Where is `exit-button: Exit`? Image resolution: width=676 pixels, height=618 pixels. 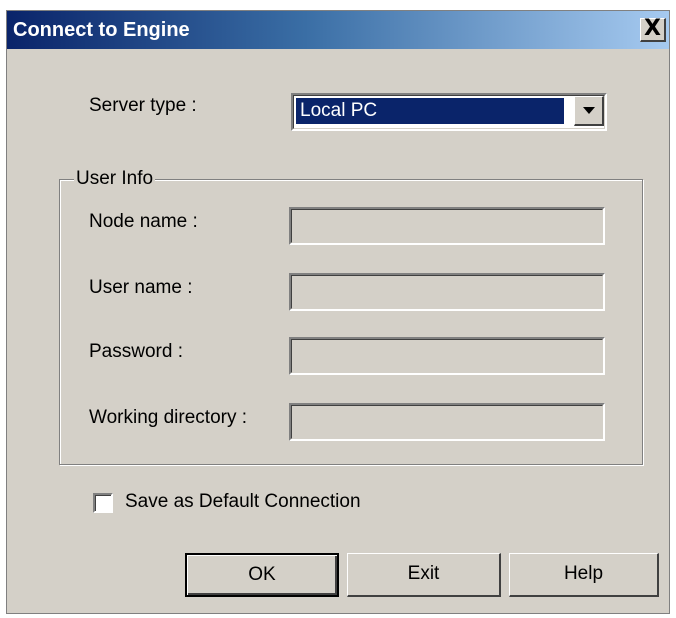 exit-button: Exit is located at coordinates (424, 575).